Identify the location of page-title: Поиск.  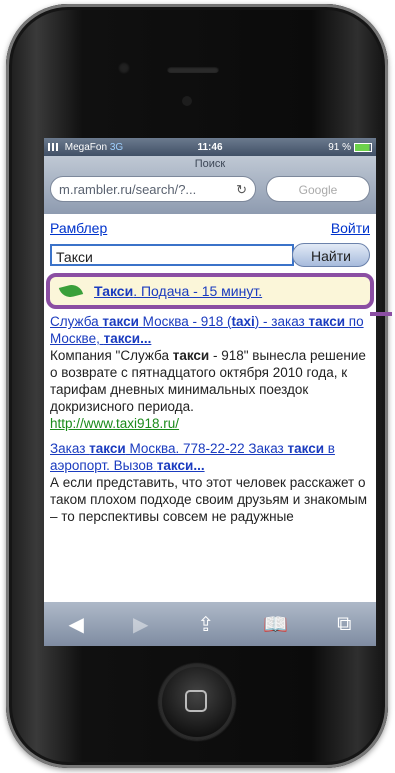
(210, 164).